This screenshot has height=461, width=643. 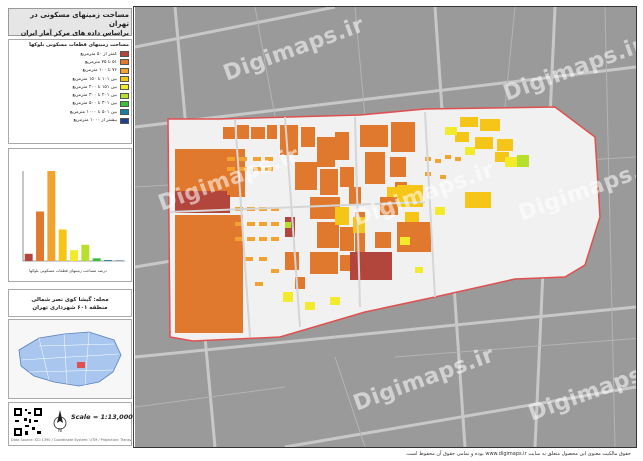 What do you see at coordinates (28, 422) in the screenshot?
I see `qr-code-icon` at bounding box center [28, 422].